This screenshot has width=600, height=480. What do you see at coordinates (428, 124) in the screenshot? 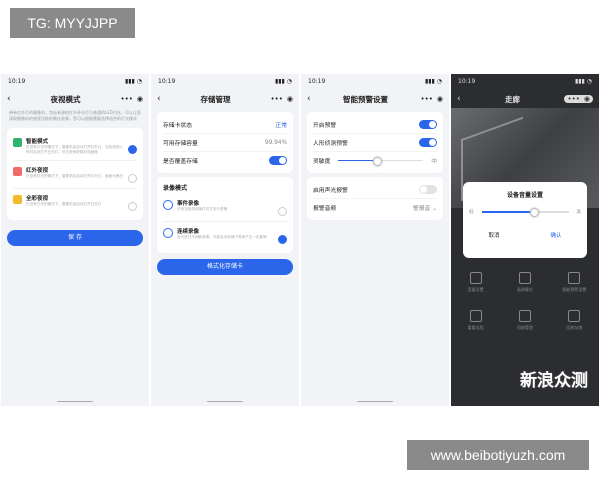
I see `alert-toggle` at bounding box center [428, 124].